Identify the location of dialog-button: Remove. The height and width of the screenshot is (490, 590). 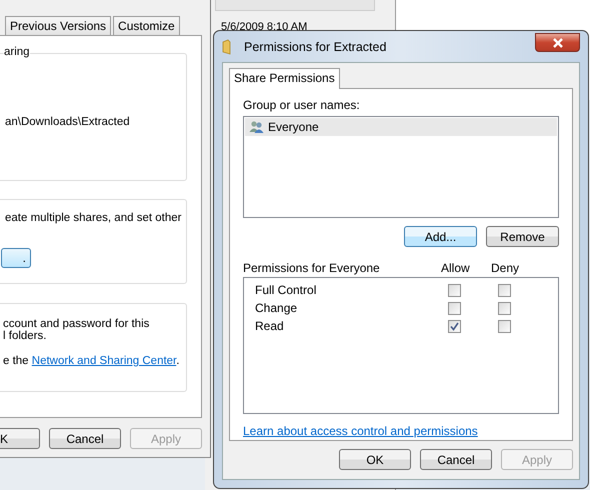
(522, 236).